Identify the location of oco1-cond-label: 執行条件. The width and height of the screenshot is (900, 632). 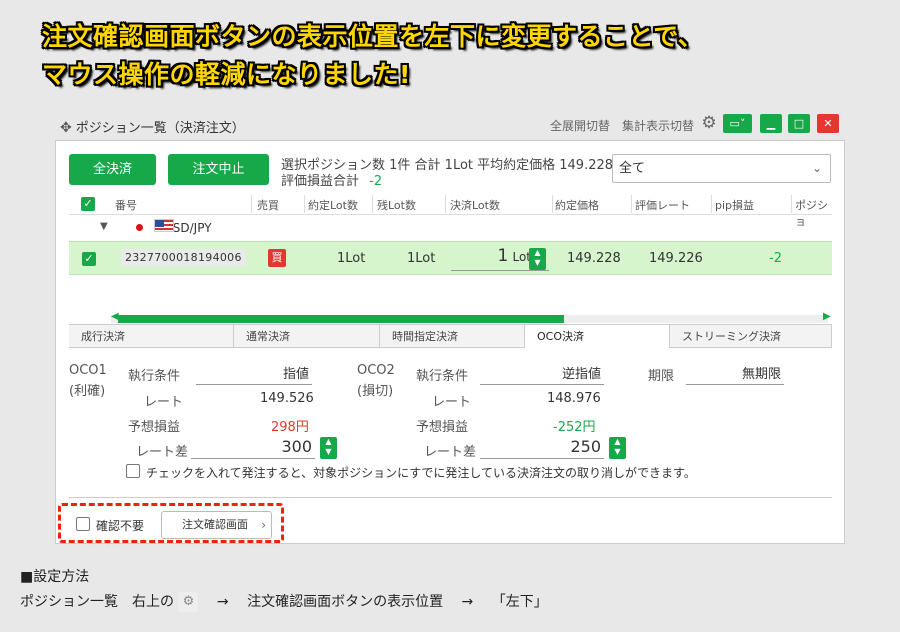
(154, 376).